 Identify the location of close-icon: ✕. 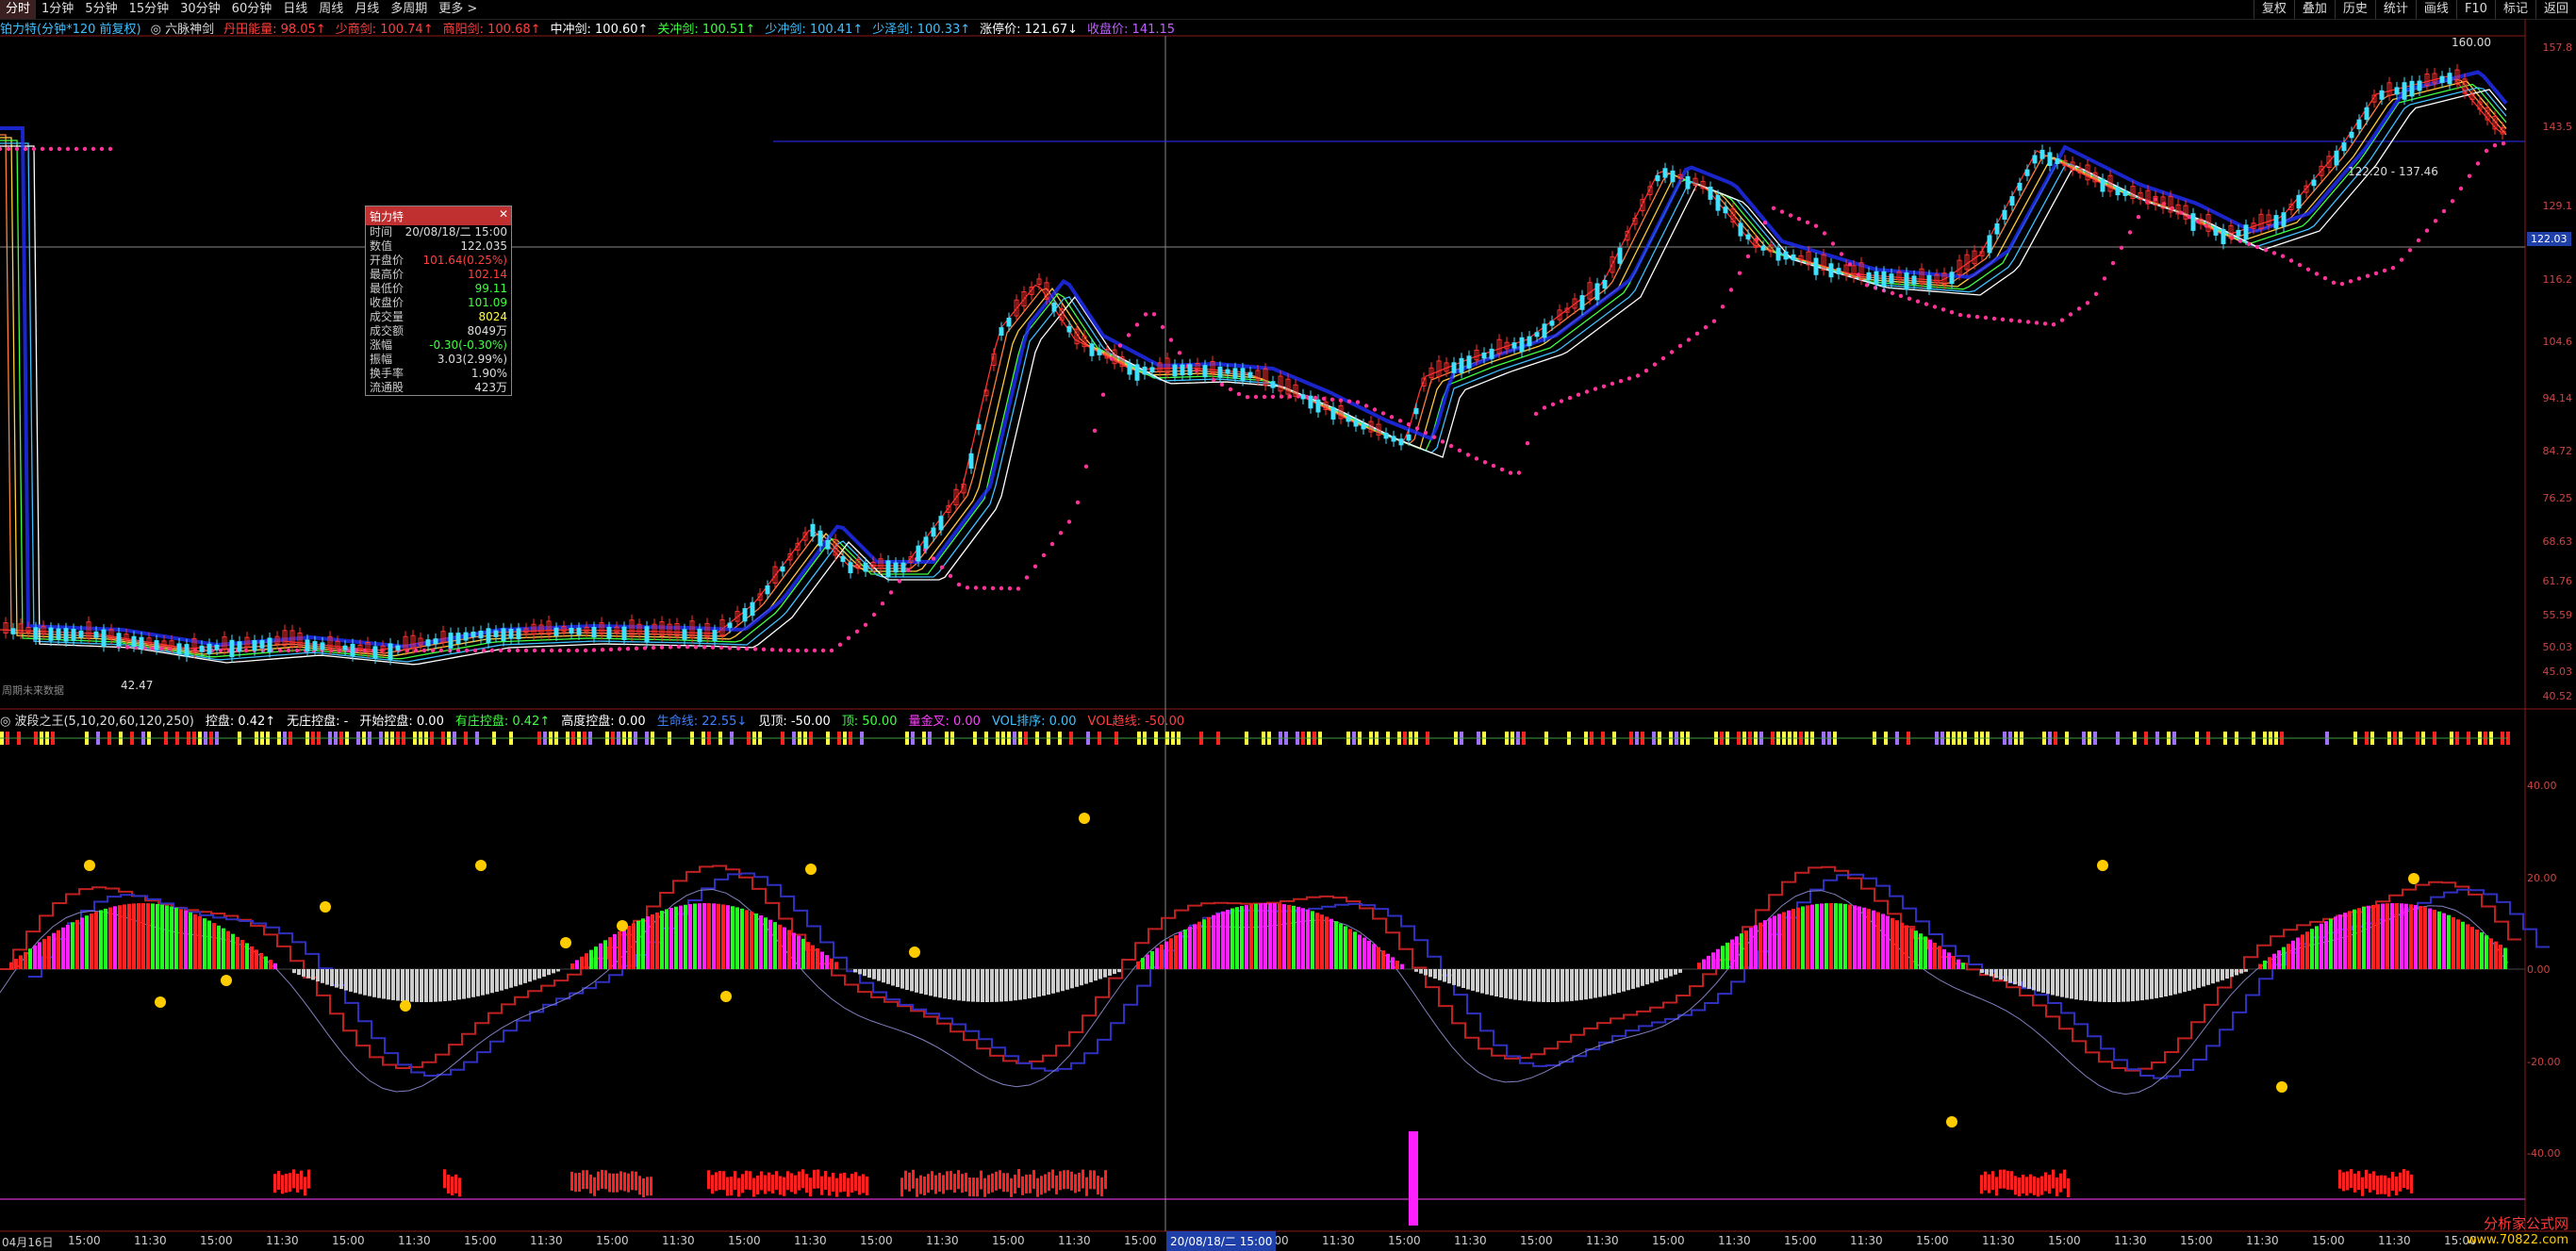
(503, 214).